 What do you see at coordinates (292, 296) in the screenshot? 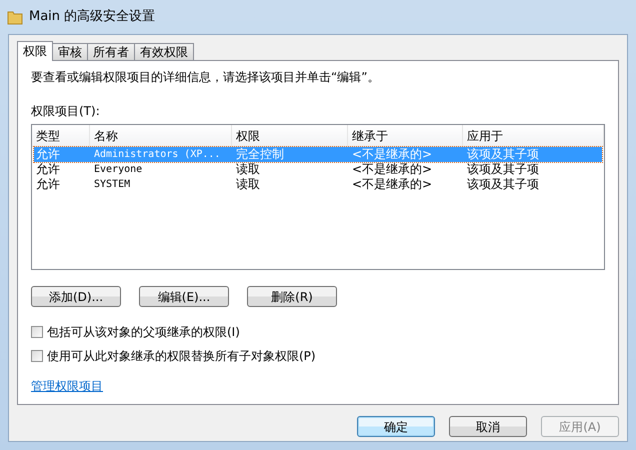
I see `list-button: 删除(R)` at bounding box center [292, 296].